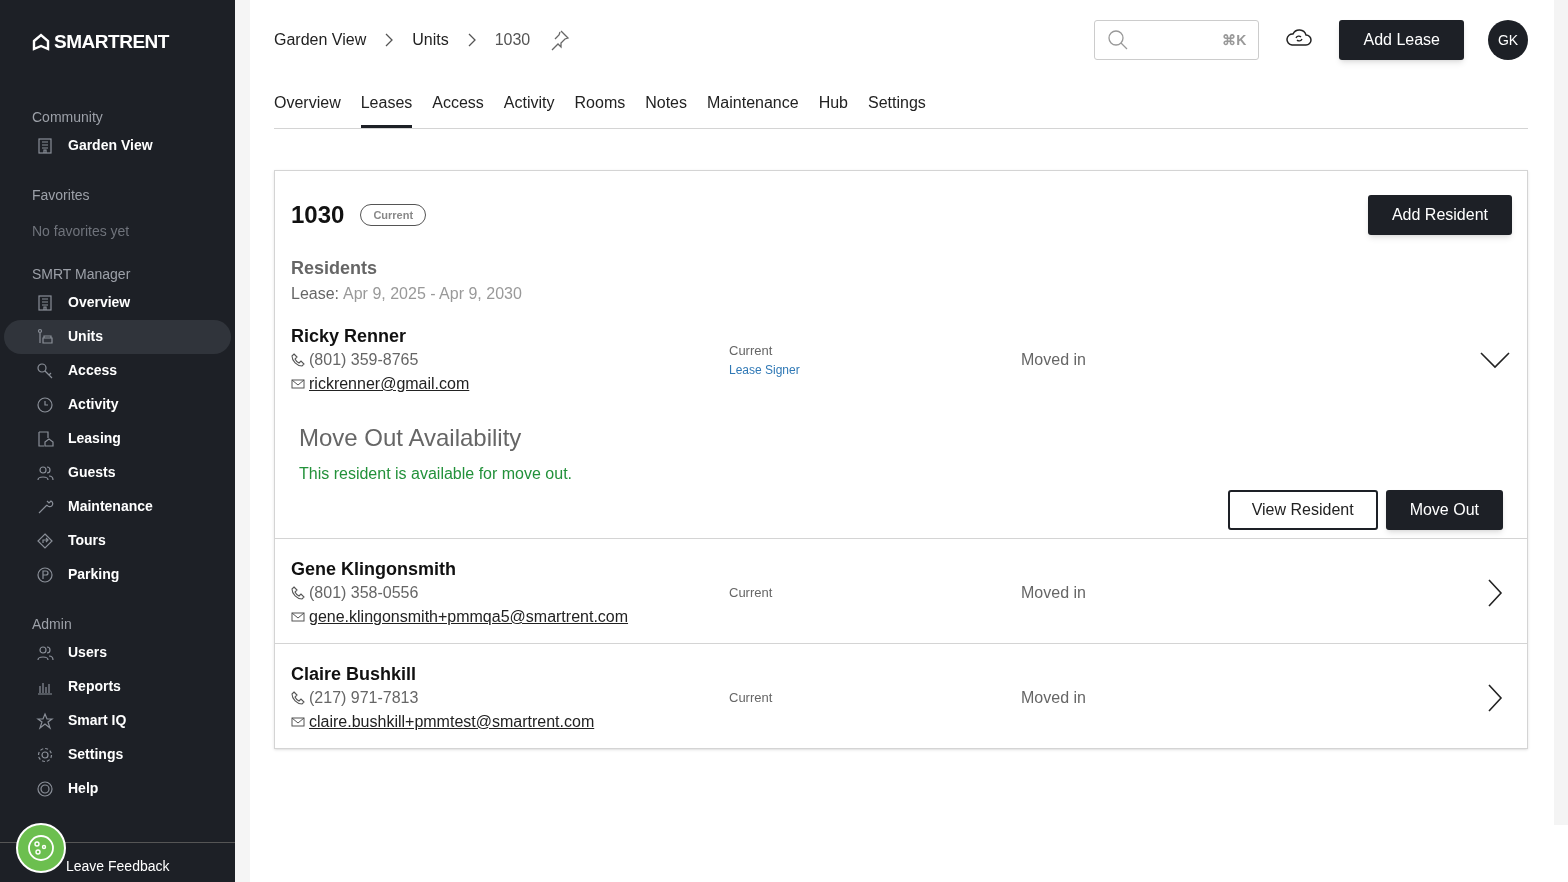 The image size is (1568, 882). I want to click on tab: Settings, so click(897, 109).